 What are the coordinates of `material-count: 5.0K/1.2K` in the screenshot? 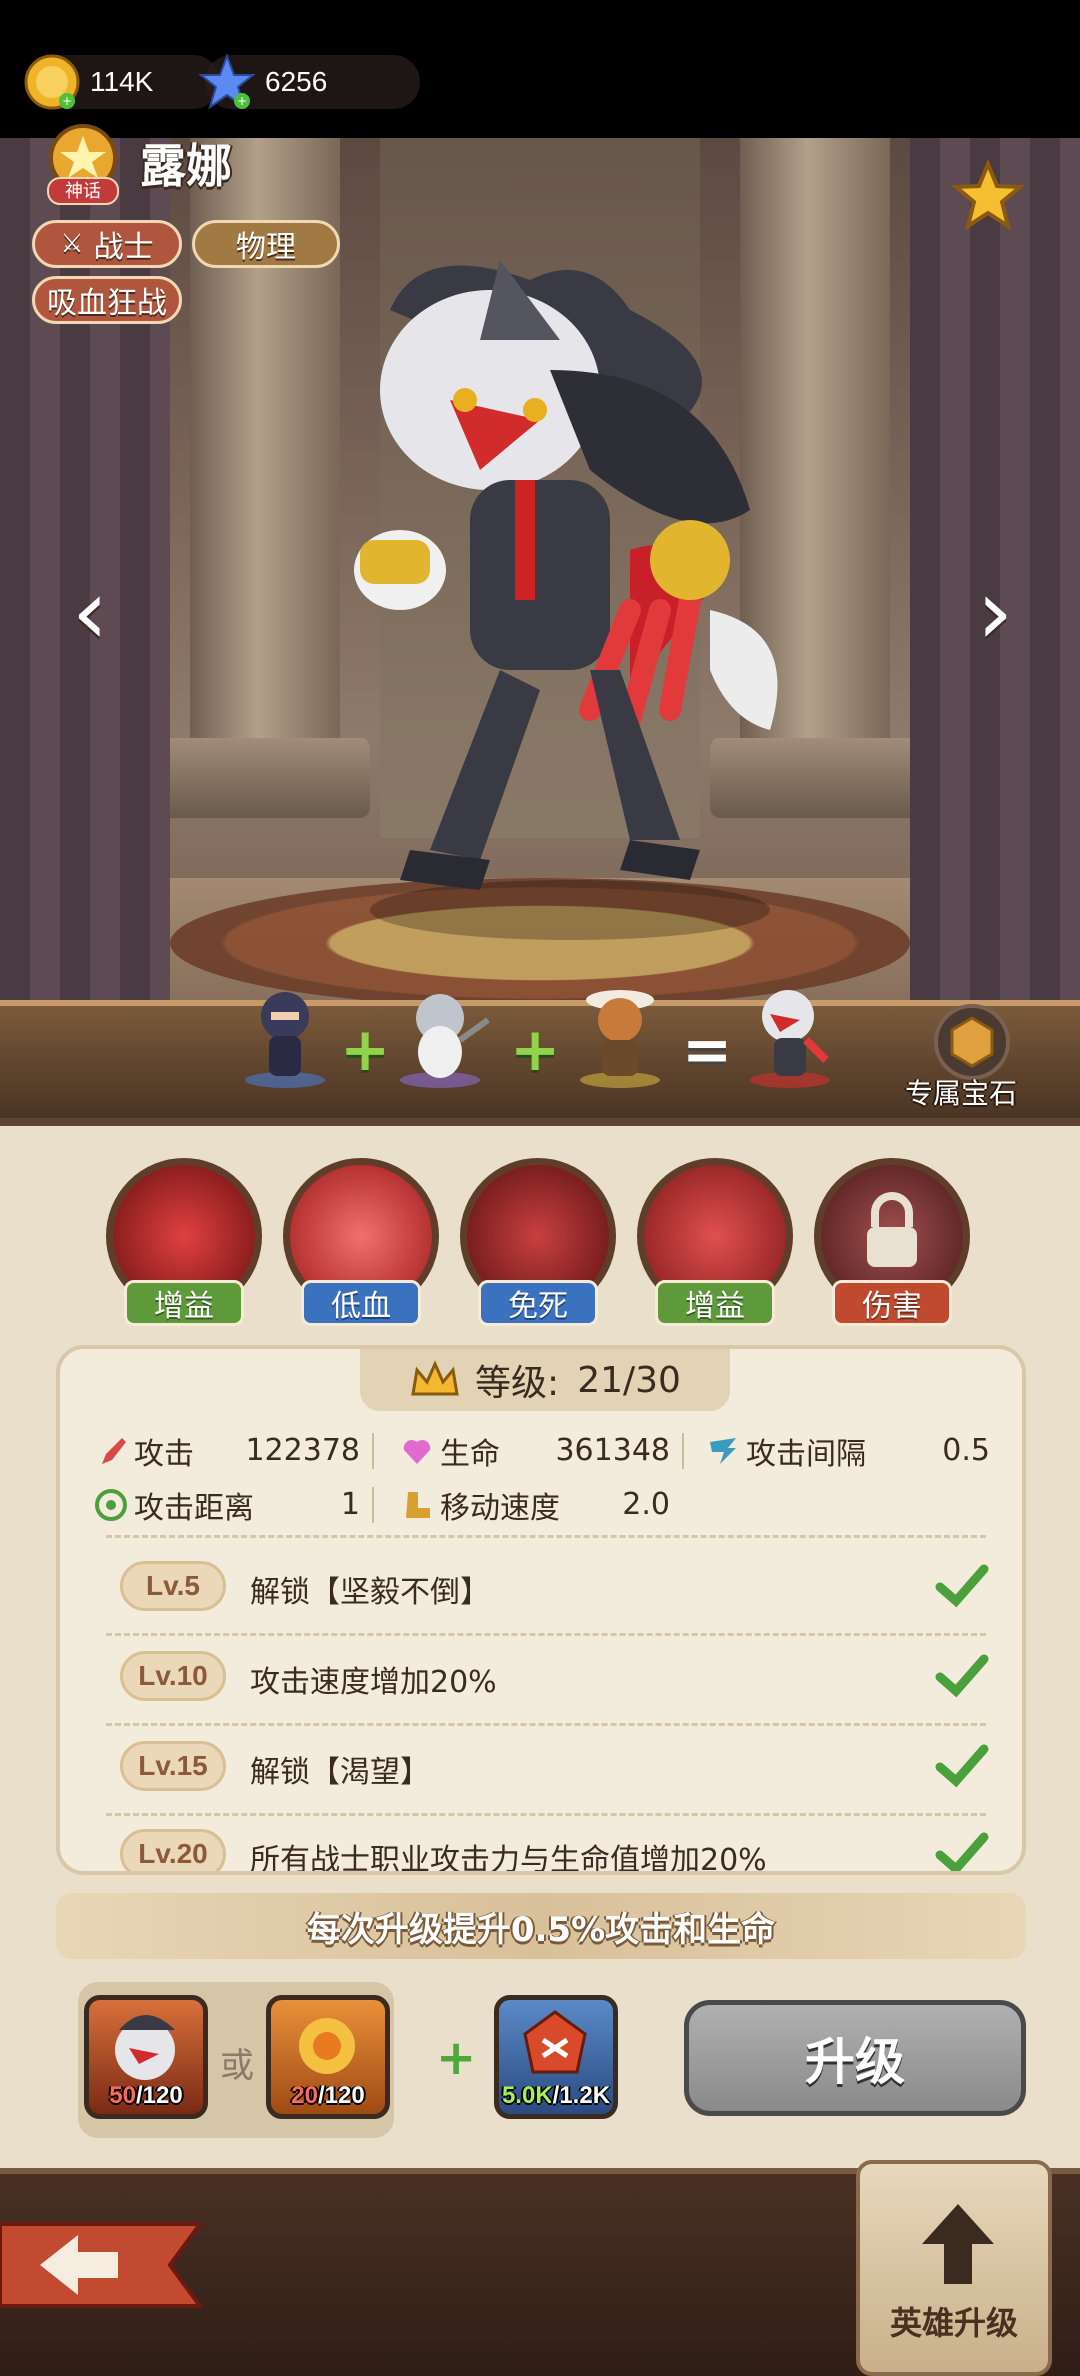 It's located at (556, 2095).